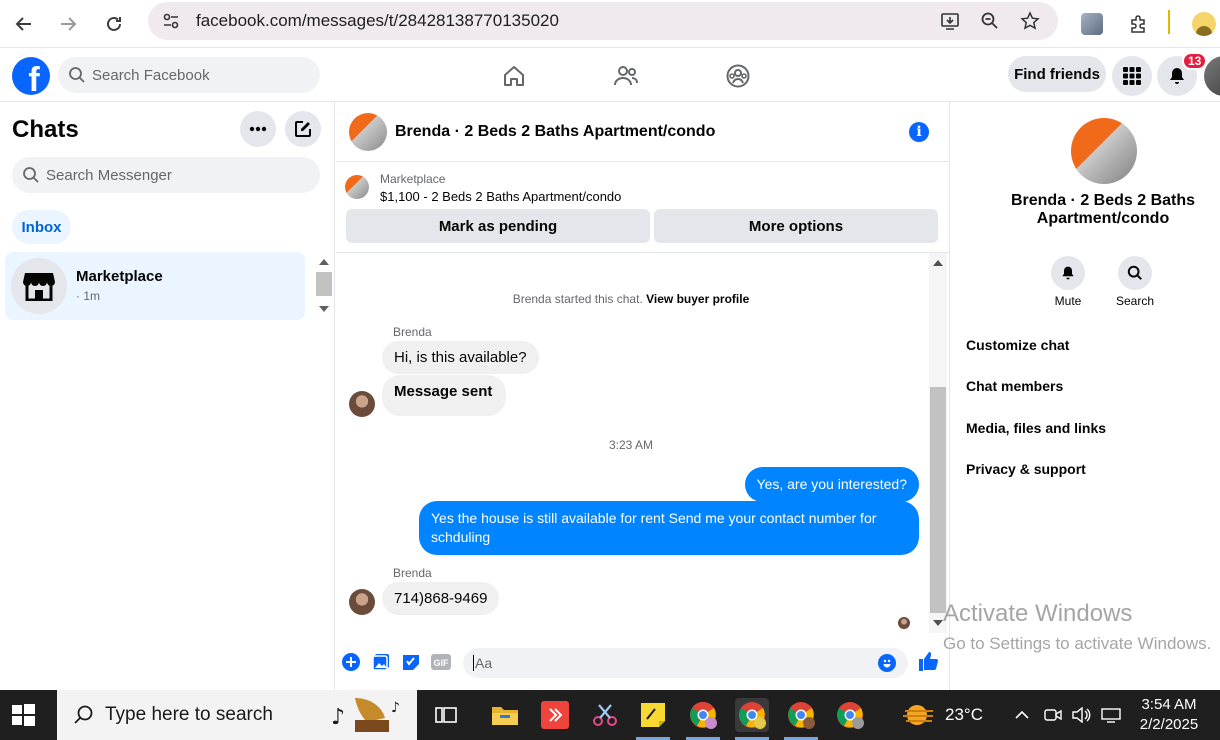  I want to click on message-scrollbar, so click(938, 443).